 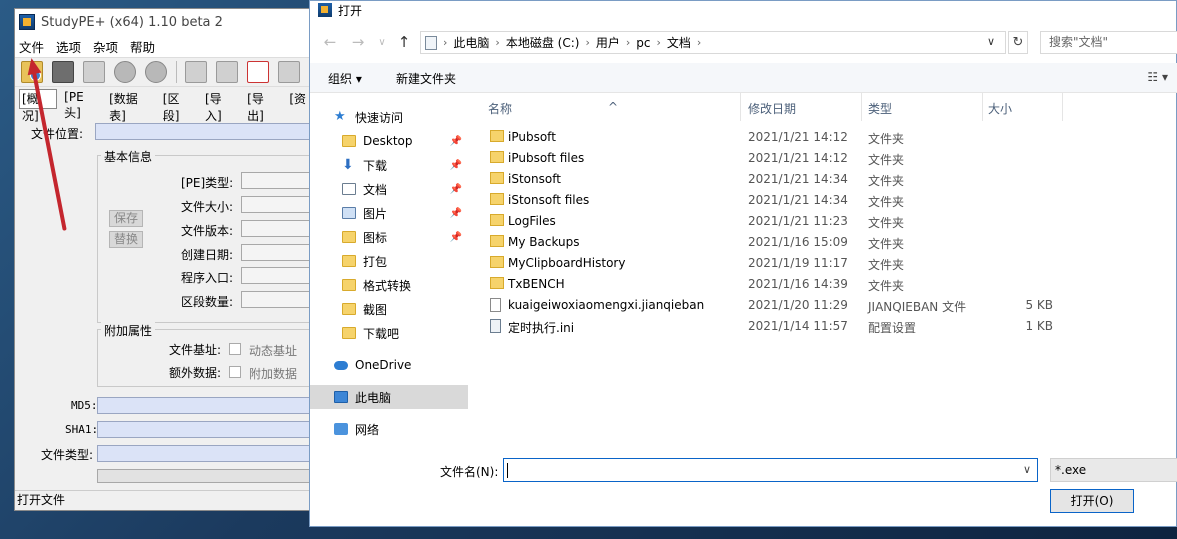 What do you see at coordinates (543, 42) in the screenshot?
I see `breadcrumb-local-disk: 本地磁盘 (C:)` at bounding box center [543, 42].